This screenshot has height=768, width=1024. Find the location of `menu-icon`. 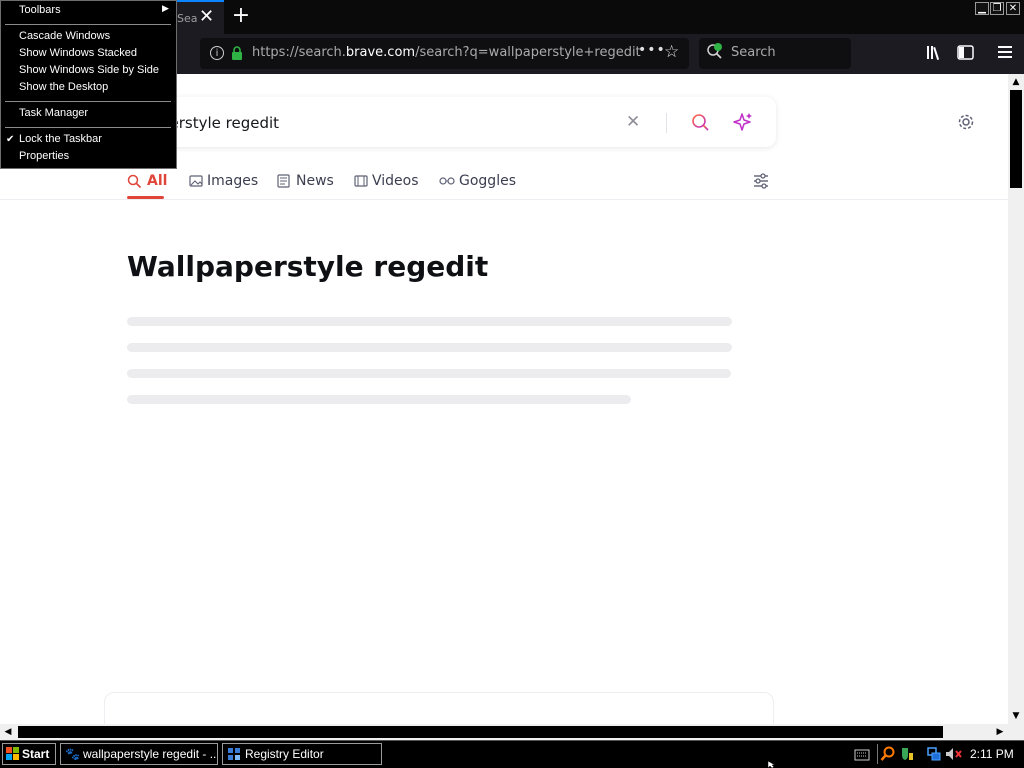

menu-icon is located at coordinates (1005, 52).